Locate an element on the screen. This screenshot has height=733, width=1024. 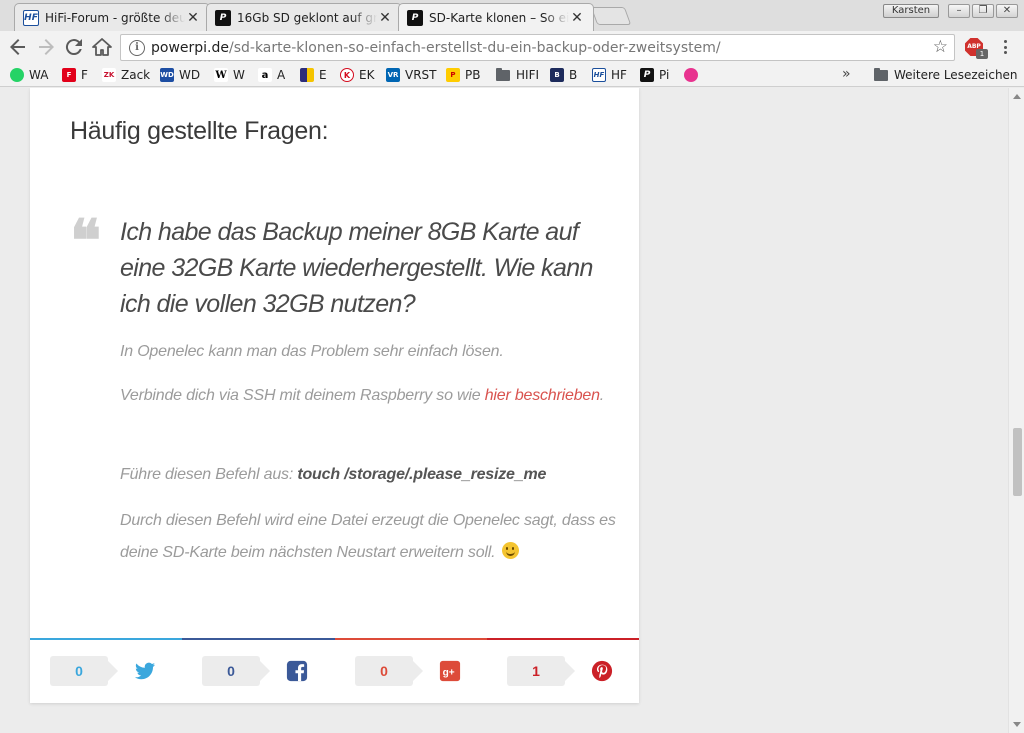
pb-icon: P is located at coordinates (453, 75).